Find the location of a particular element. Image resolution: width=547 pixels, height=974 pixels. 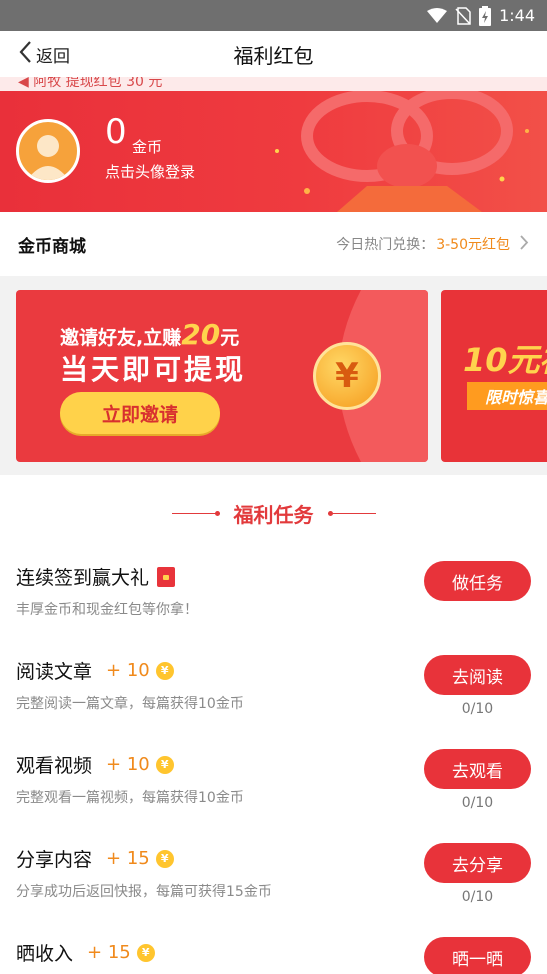

header-line-right is located at coordinates (351, 513).